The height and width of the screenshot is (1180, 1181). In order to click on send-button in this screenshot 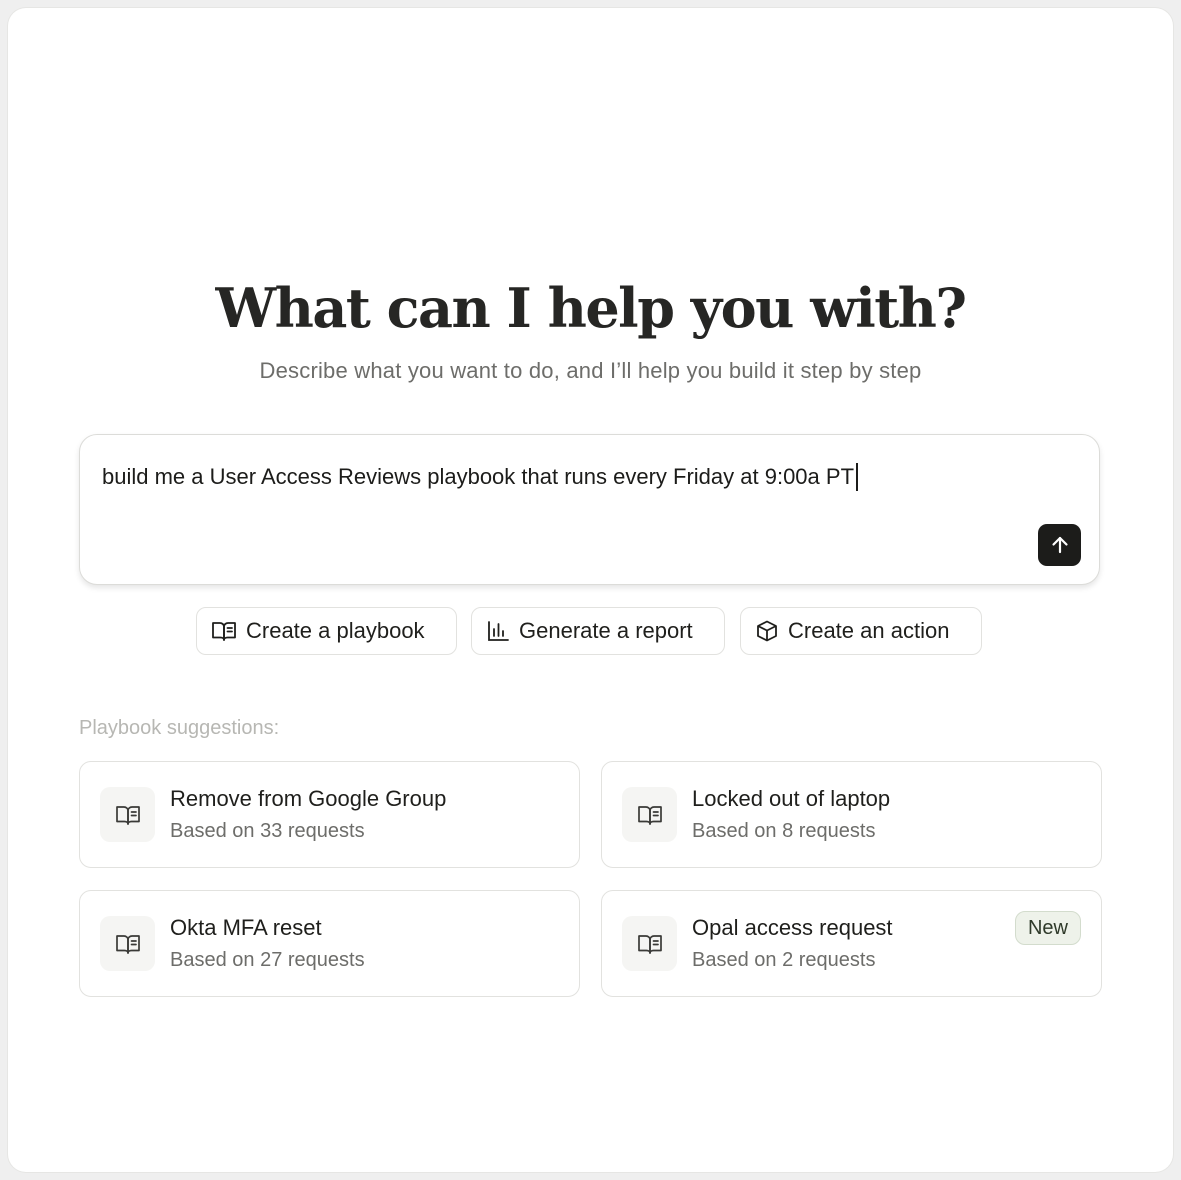, I will do `click(1059, 545)`.